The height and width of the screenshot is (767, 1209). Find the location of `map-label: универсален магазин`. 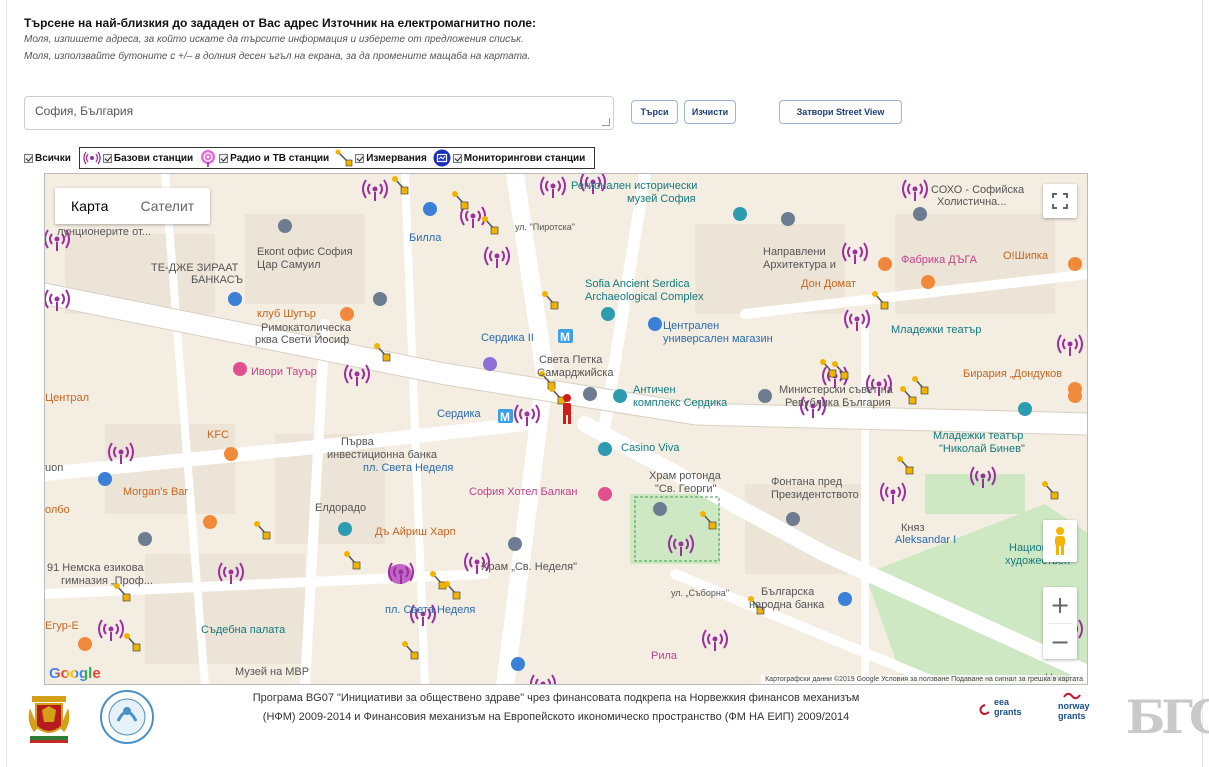

map-label: универсален магазин is located at coordinates (718, 339).